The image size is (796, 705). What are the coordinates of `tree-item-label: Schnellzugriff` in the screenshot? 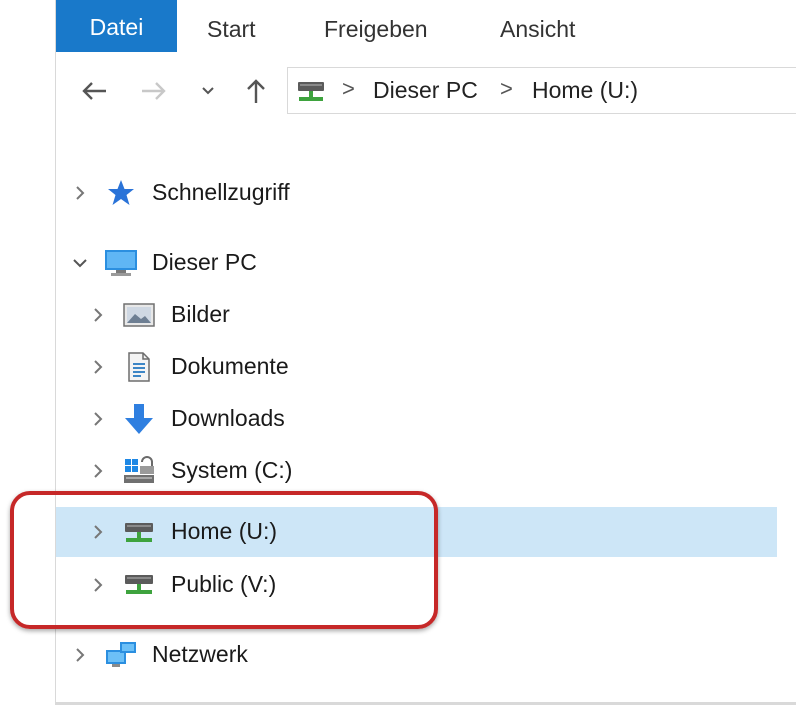 It's located at (221, 192).